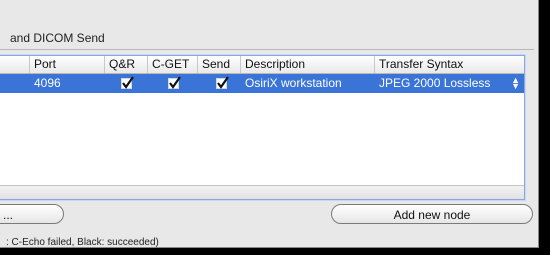  What do you see at coordinates (67, 64) in the screenshot?
I see `column-header-port: Port` at bounding box center [67, 64].